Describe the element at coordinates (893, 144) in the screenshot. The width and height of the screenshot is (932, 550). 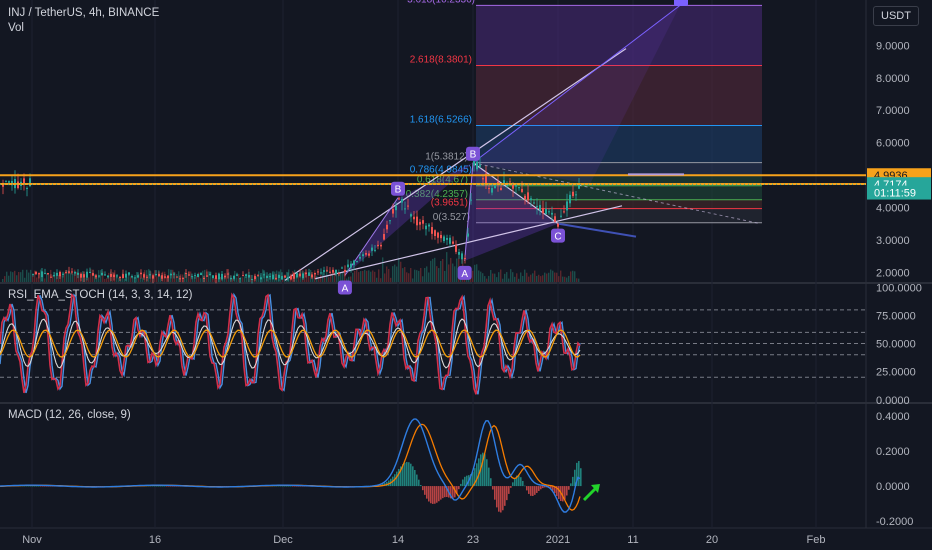
I see `price-tick-label: 6.0000` at that location.